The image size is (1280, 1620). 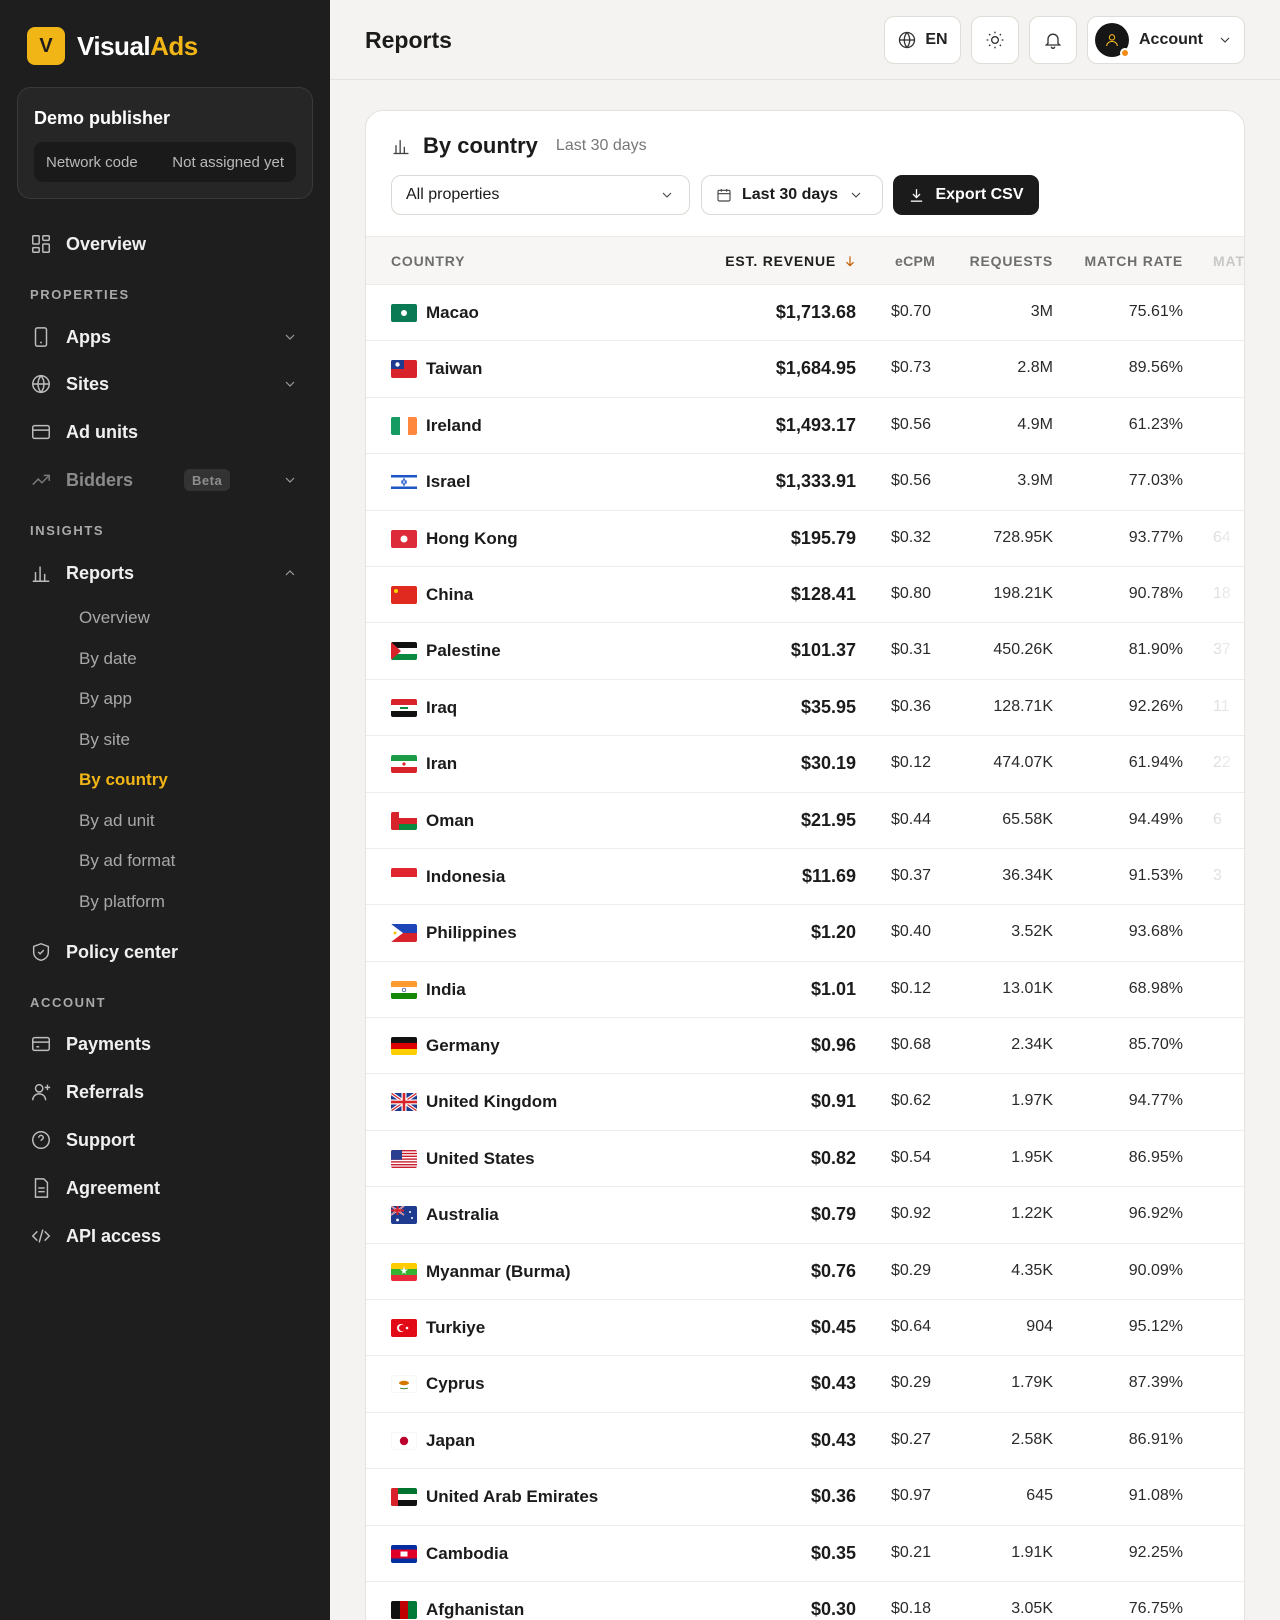 I want to click on page-title: Reports, so click(x=408, y=40).